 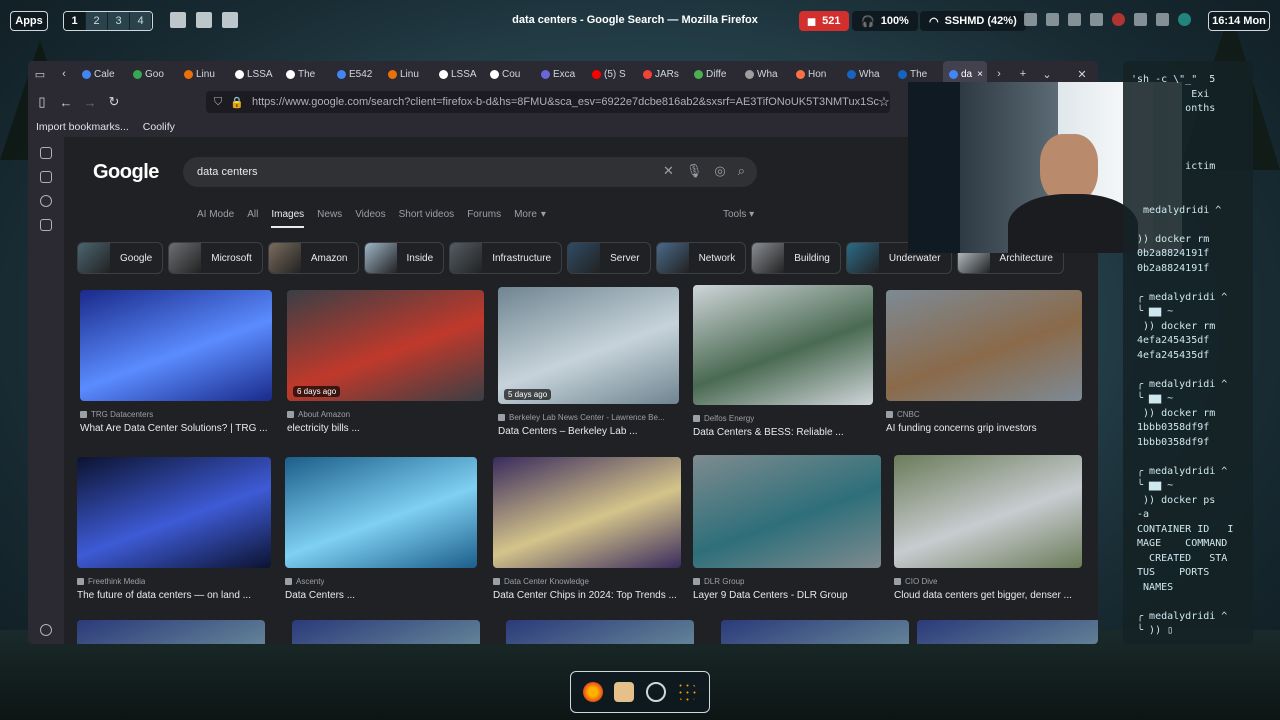 What do you see at coordinates (356, 74) in the screenshot?
I see `tab-item: E542` at bounding box center [356, 74].